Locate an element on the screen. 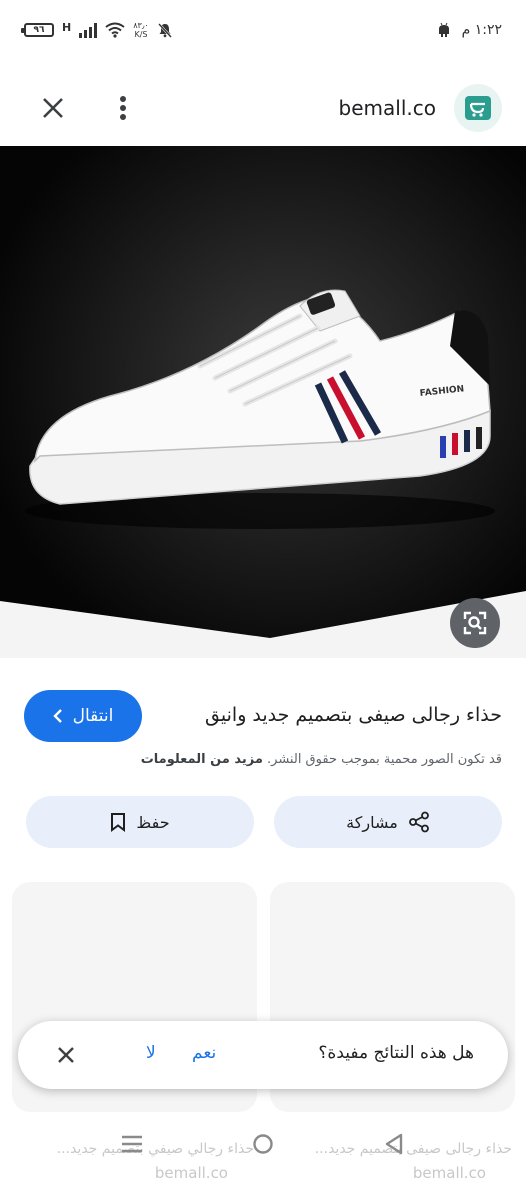 This screenshot has width=526, height=1182. close-button is located at coordinates (53, 108).